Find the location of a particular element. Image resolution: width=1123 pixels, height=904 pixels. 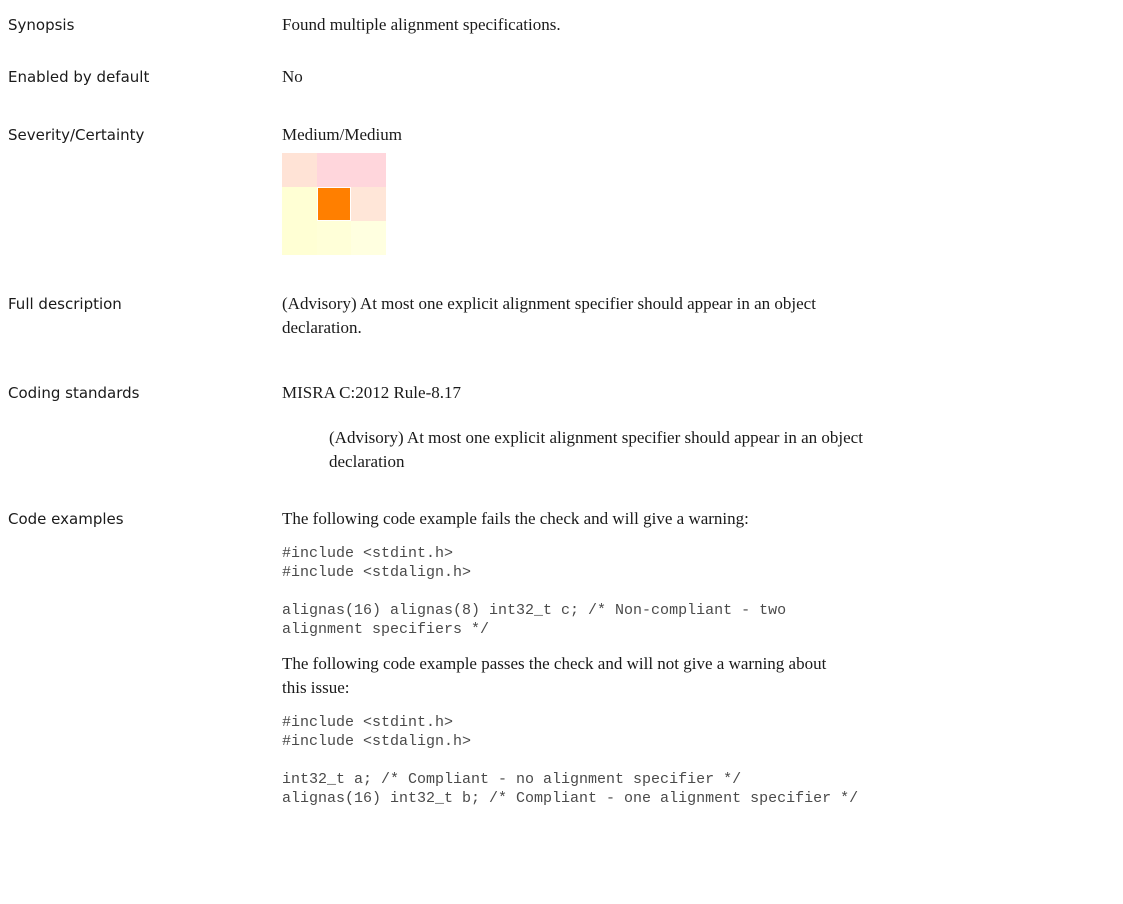

synopsis-label: Synopsis is located at coordinates (41, 25).